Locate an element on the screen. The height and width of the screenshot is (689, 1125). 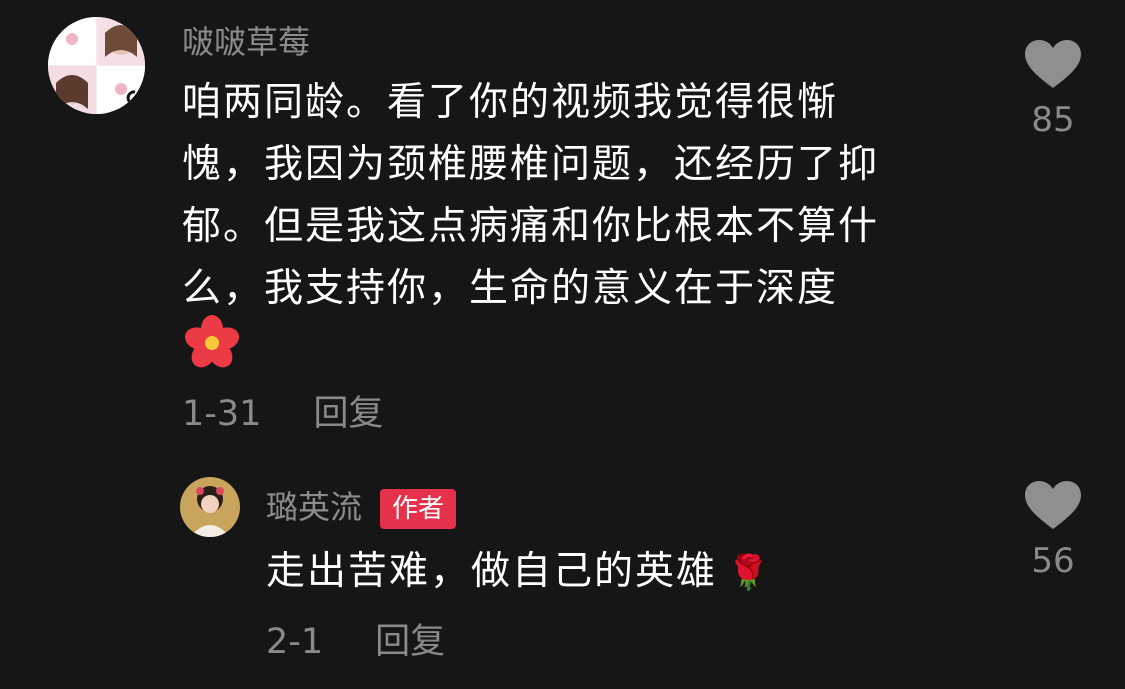
reply-like-count: 56 is located at coordinates (1053, 561).